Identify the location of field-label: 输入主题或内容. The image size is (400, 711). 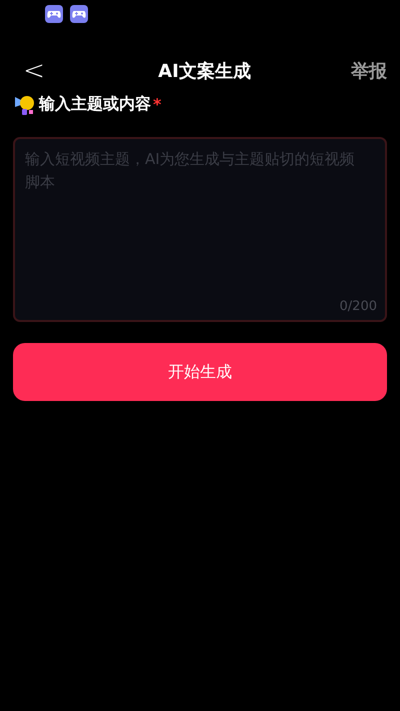
(95, 104).